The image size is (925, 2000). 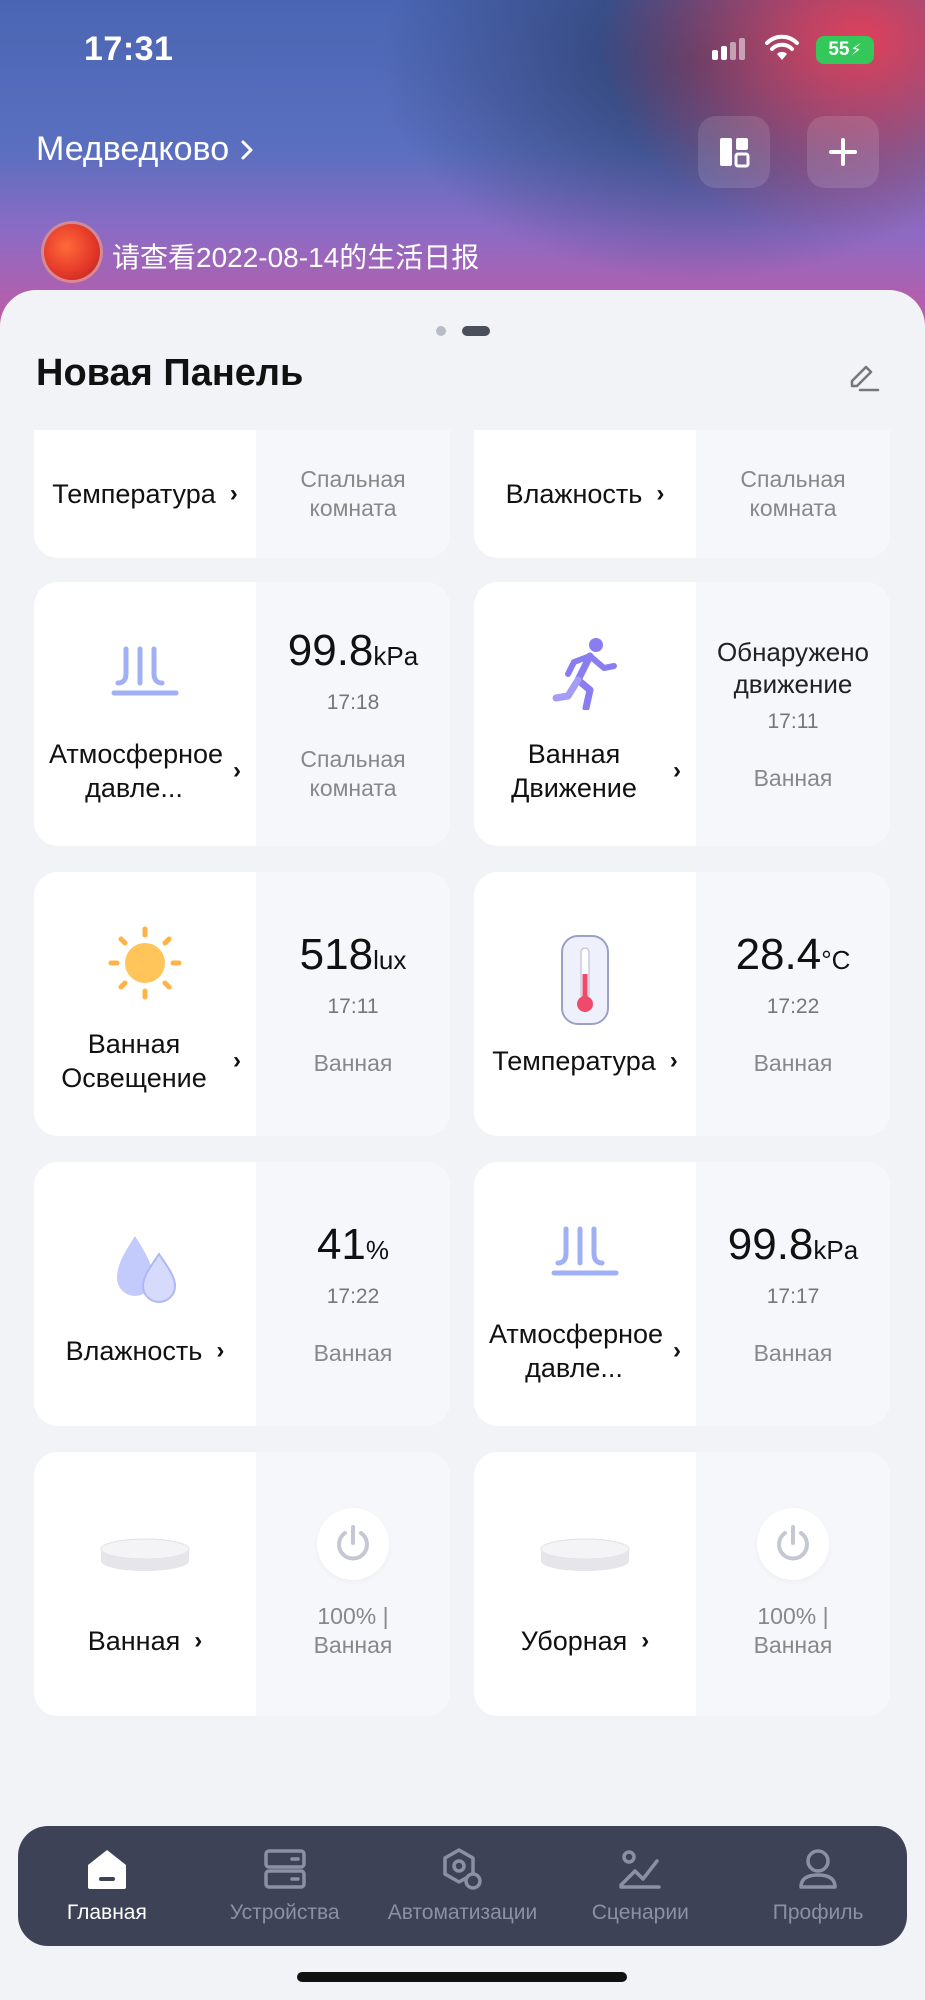 I want to click on tab-label: Сценарии, so click(x=640, y=1912).